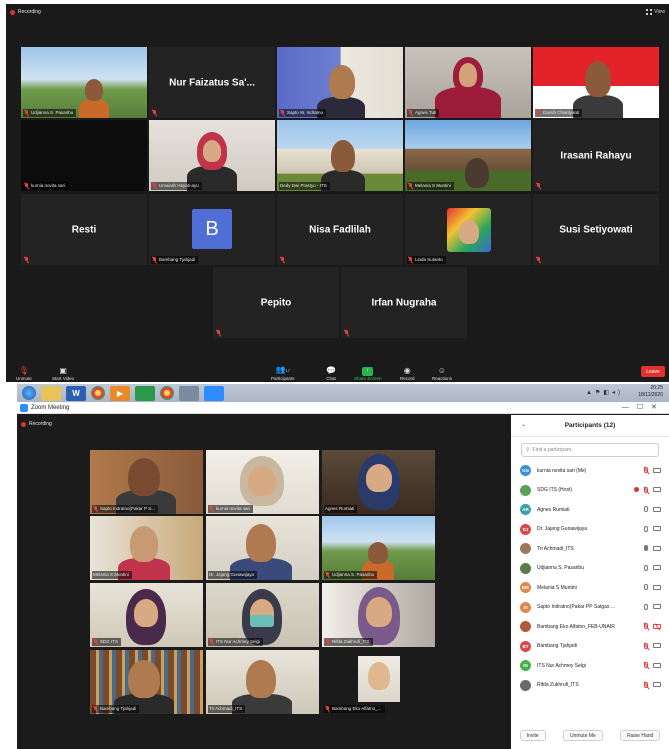  I want to click on paint-icon, so click(189, 393).